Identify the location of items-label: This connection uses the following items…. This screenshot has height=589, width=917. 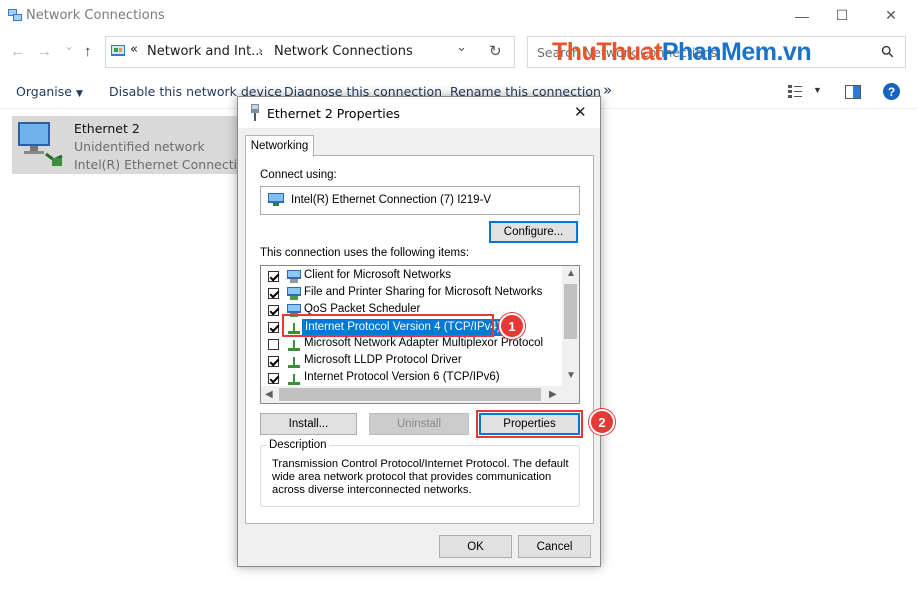
(365, 253).